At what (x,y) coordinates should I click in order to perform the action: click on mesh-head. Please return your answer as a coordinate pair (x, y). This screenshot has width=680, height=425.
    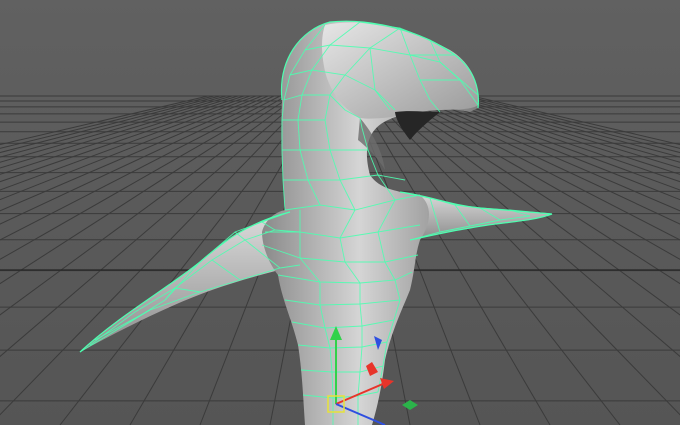
    Looking at the image, I should click on (400, 70).